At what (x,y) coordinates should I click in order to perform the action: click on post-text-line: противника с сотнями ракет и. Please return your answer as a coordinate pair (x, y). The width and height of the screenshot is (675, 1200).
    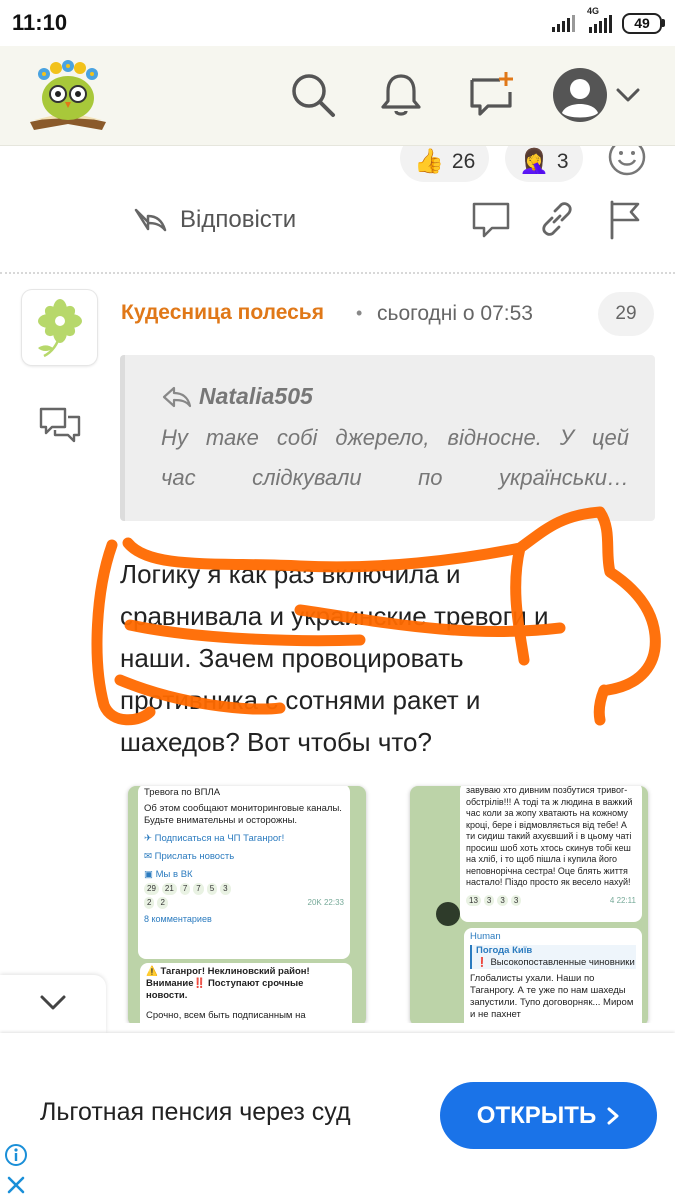
    Looking at the image, I should click on (300, 700).